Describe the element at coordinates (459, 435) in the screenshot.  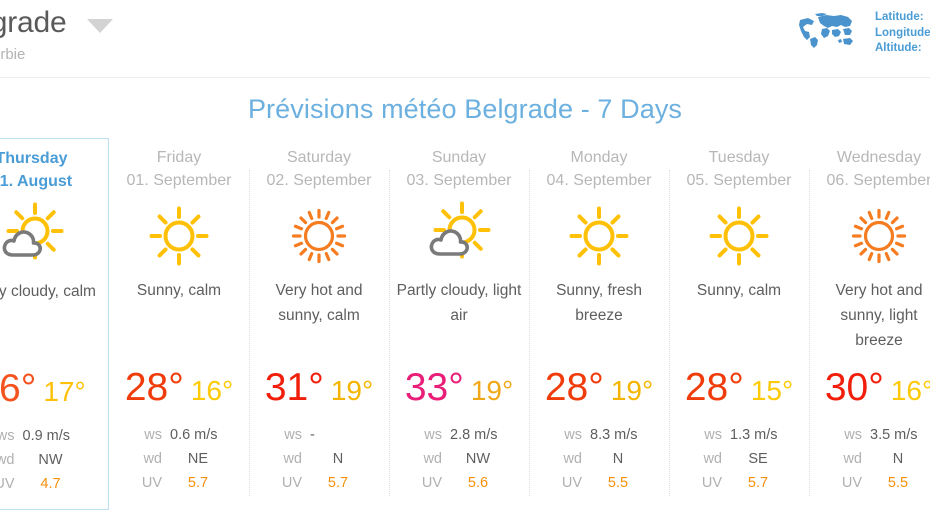
I see `metric-wind-speed: ws 2.8 m/s` at that location.